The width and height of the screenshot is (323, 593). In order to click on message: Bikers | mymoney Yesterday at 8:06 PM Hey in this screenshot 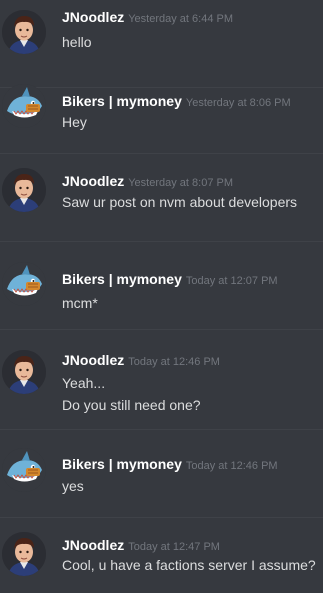, I will do `click(161, 110)`.